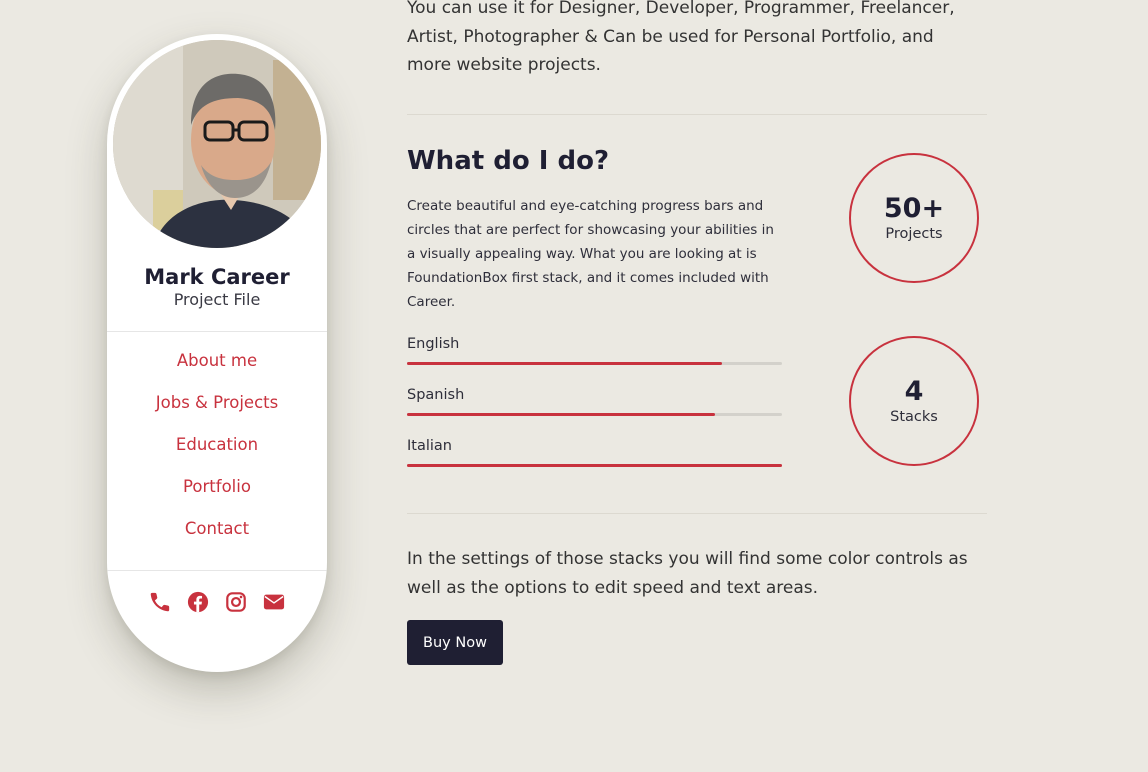  Describe the element at coordinates (429, 446) in the screenshot. I see `skill-label: Italian` at that location.